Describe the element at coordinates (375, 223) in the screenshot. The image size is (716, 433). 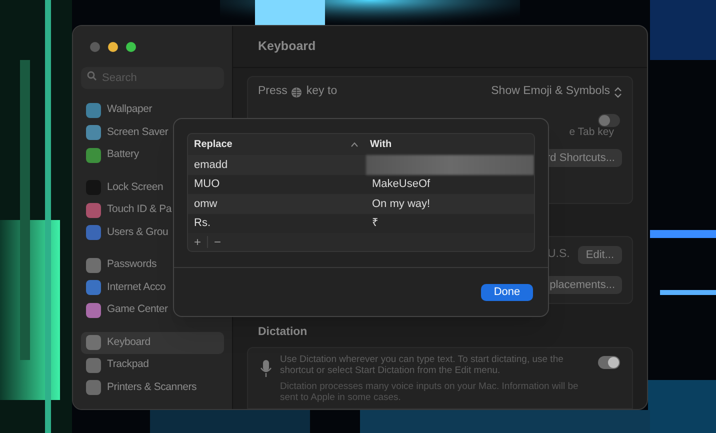
I see `table-cell-text: ₹` at that location.